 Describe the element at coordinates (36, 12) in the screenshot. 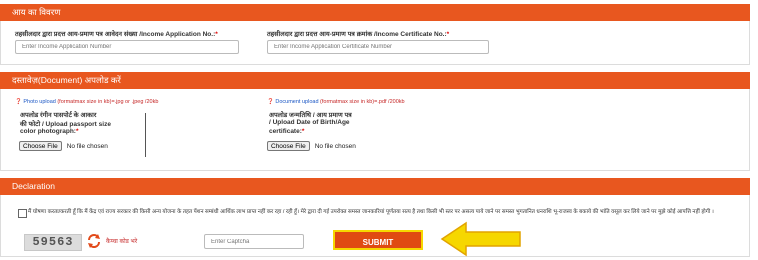

I see `income-section-title: आय का विवरण` at that location.